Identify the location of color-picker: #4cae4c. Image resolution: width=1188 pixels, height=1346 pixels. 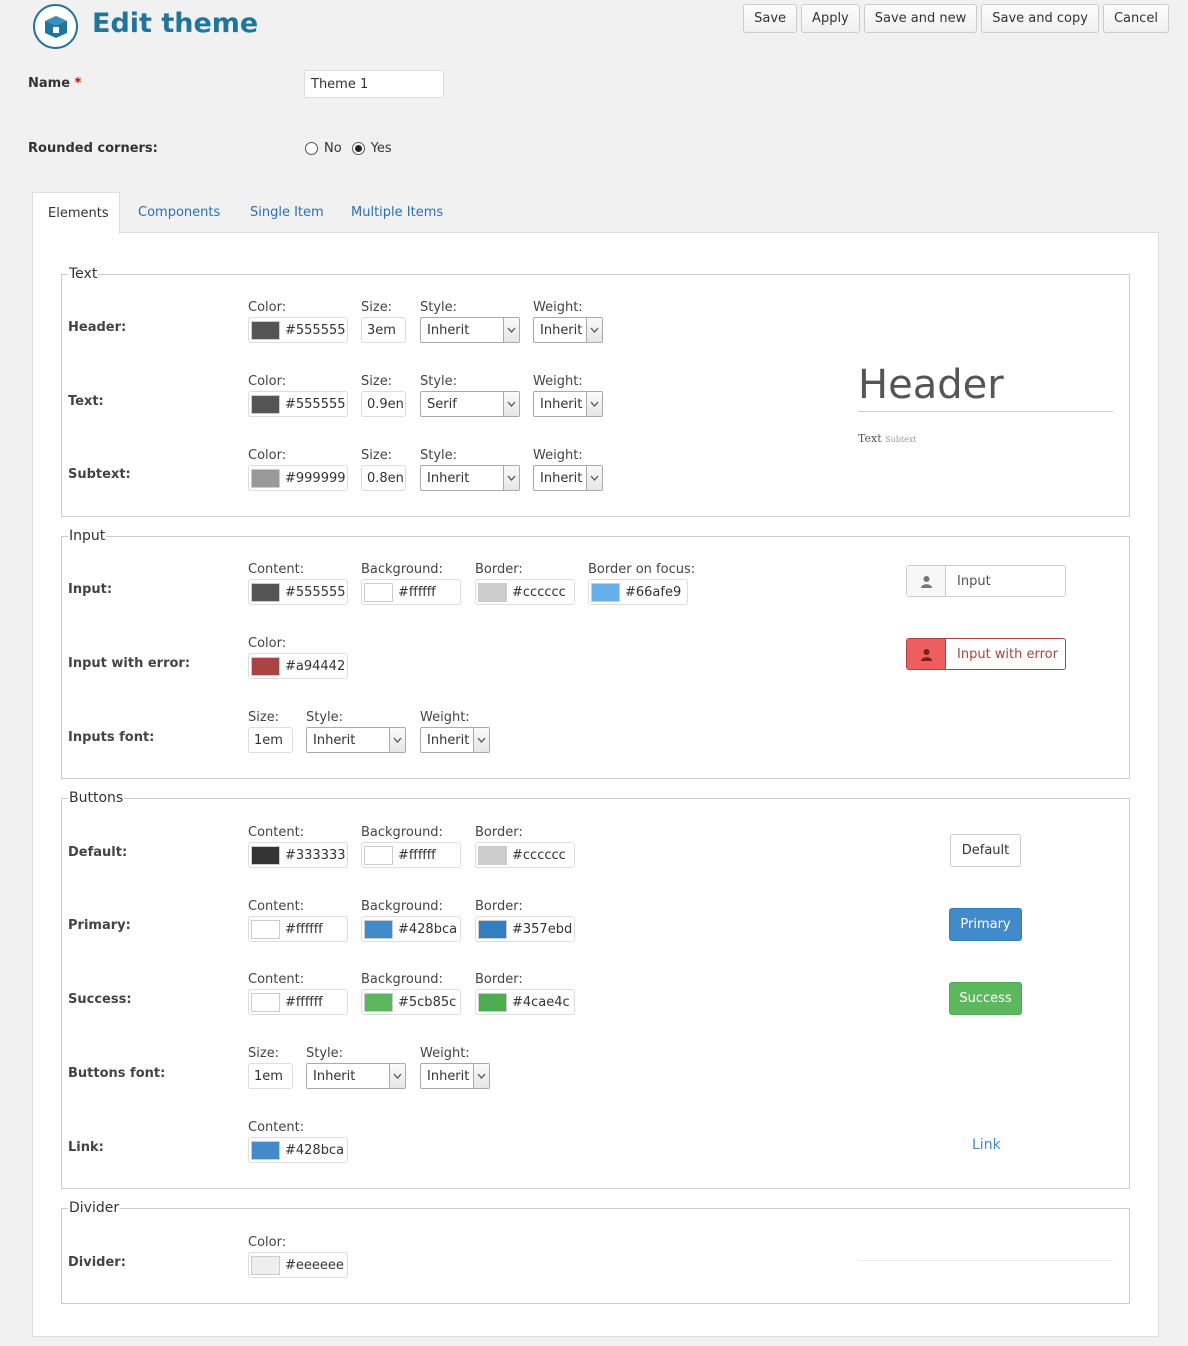
(525, 1002).